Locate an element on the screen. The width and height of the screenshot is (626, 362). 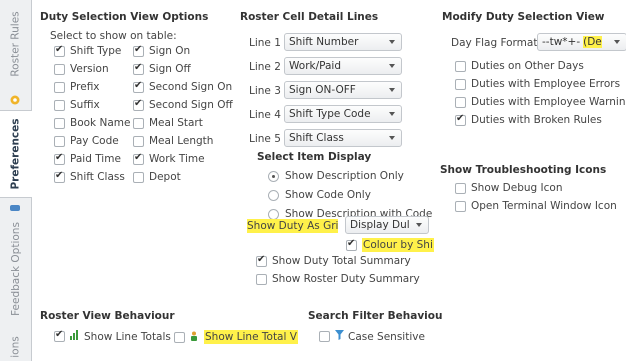
checkbox-meal-length: Meal Length is located at coordinates (173, 141).